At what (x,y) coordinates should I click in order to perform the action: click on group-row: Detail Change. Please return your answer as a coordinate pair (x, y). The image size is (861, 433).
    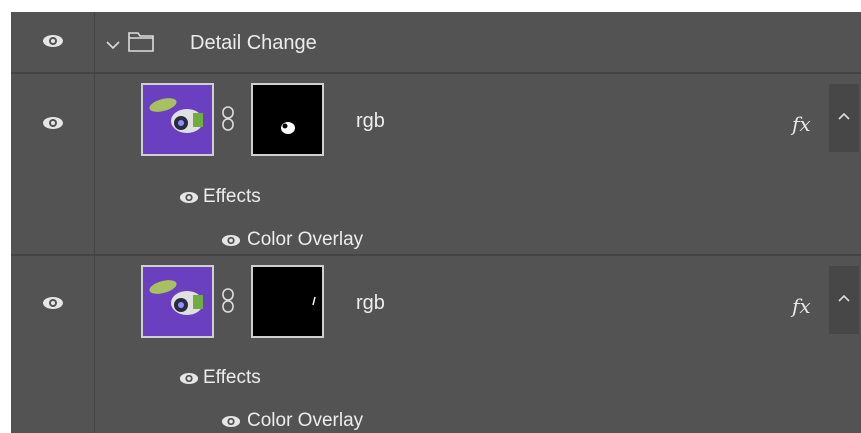
    Looking at the image, I should click on (436, 42).